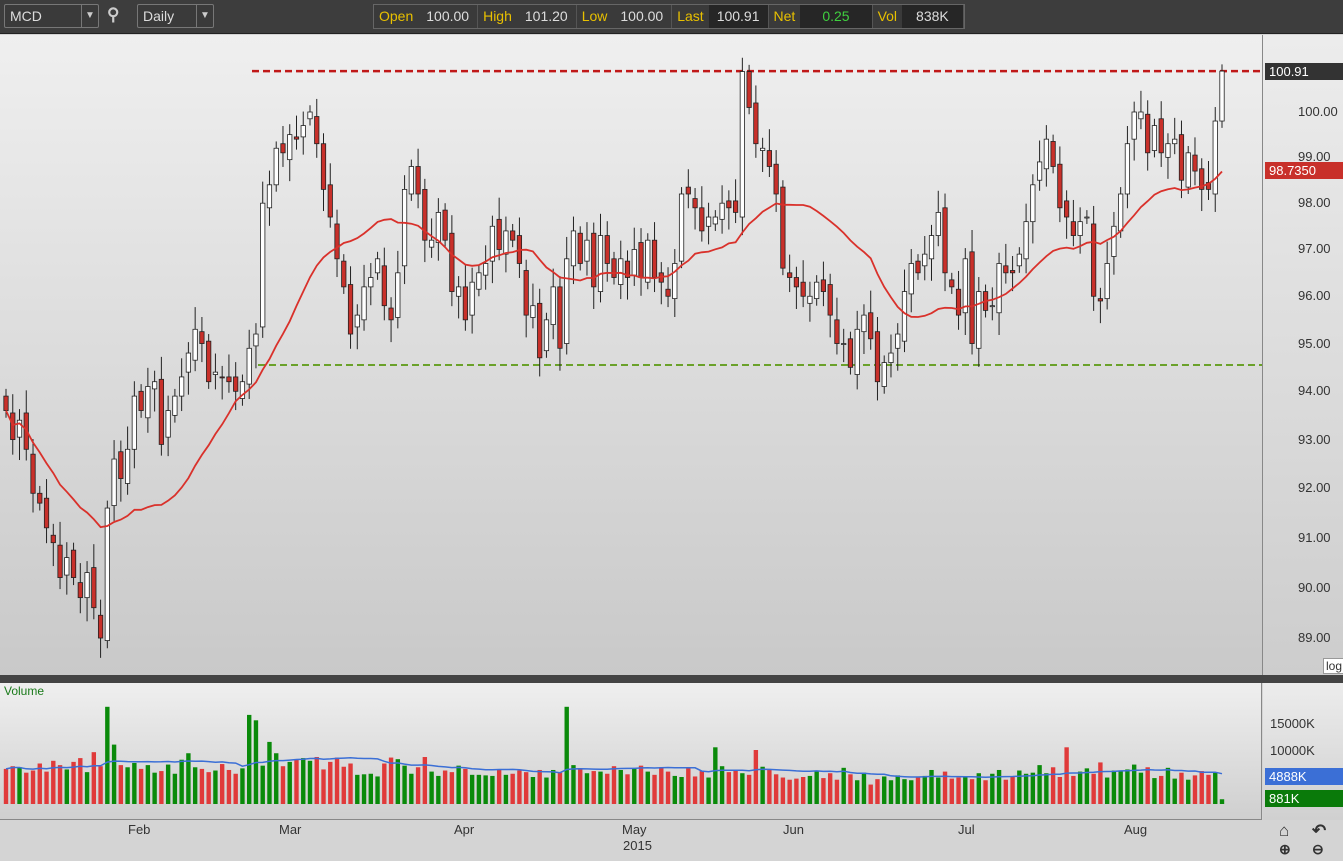  What do you see at coordinates (1285, 849) in the screenshot?
I see `zoom-in-icon: ⊕` at bounding box center [1285, 849].